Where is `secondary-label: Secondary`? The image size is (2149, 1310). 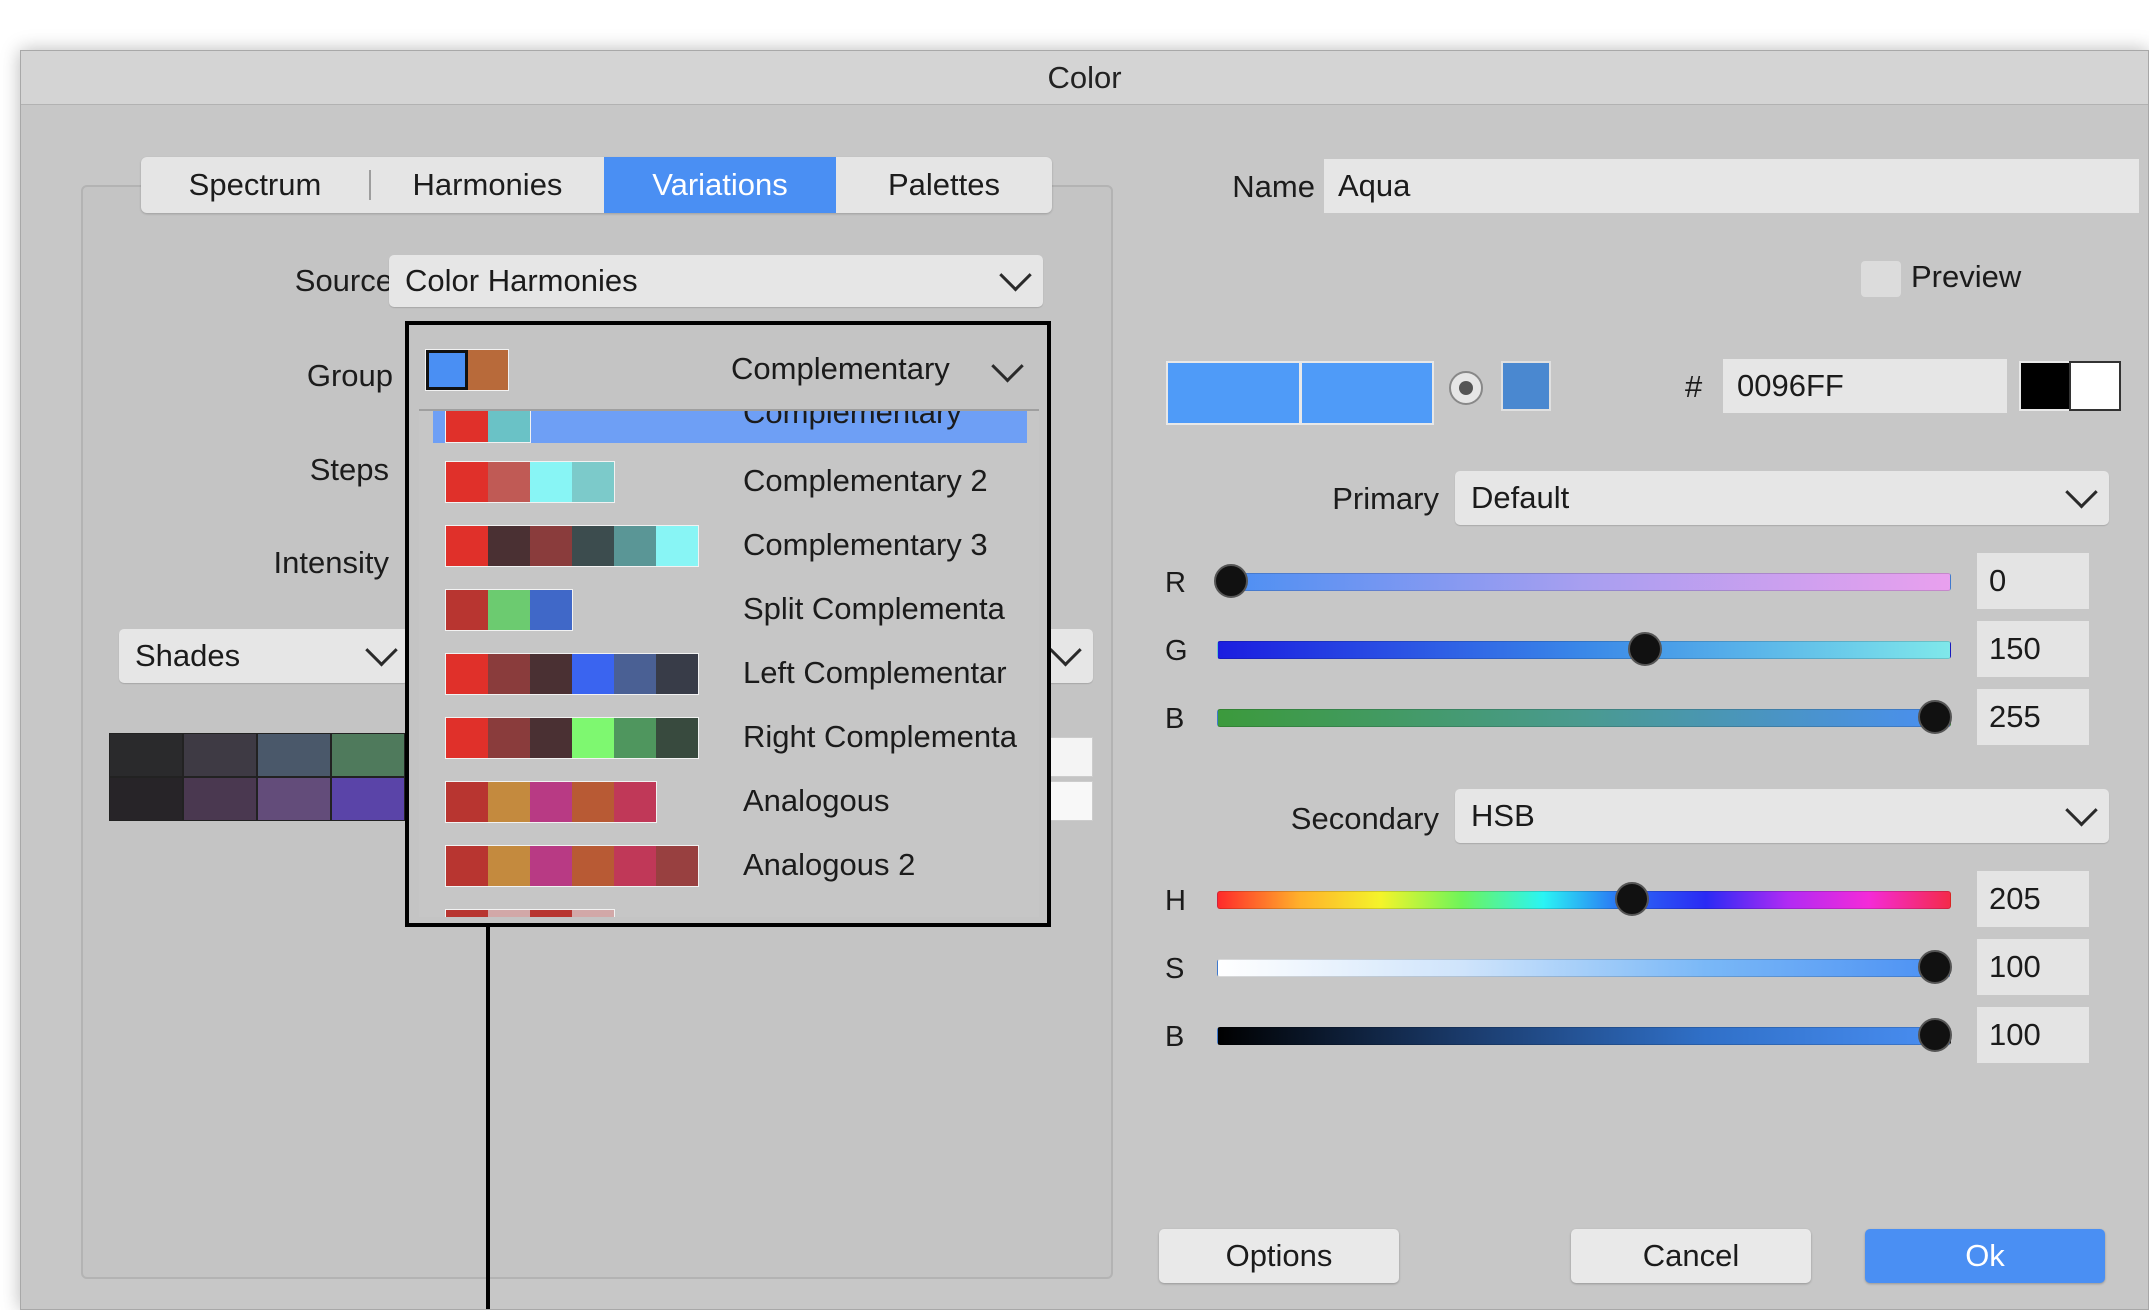 secondary-label: Secondary is located at coordinates (1364, 818).